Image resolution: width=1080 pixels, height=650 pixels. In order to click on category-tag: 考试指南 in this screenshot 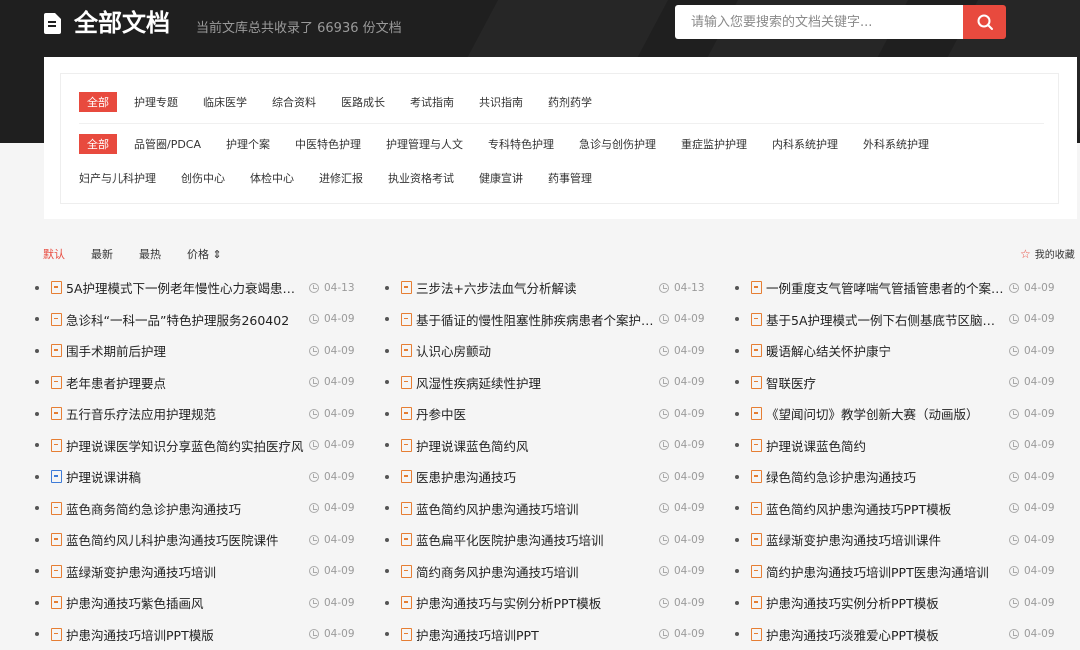, I will do `click(432, 102)`.